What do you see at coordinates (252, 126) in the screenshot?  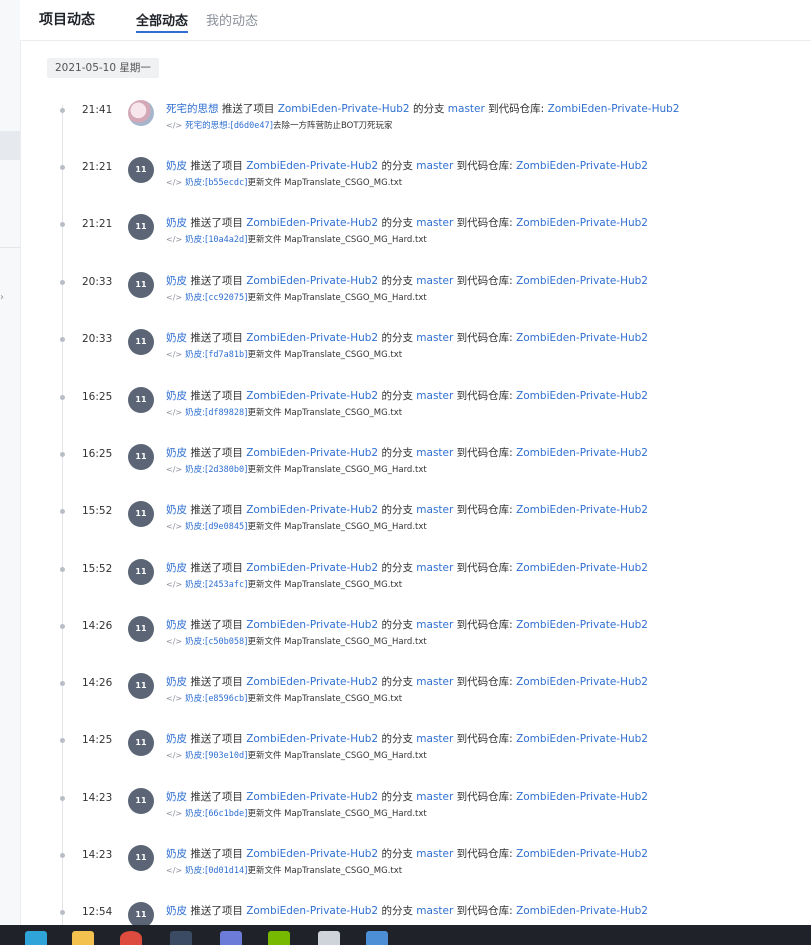 I see `commit-hash-link: d6d0e47` at bounding box center [252, 126].